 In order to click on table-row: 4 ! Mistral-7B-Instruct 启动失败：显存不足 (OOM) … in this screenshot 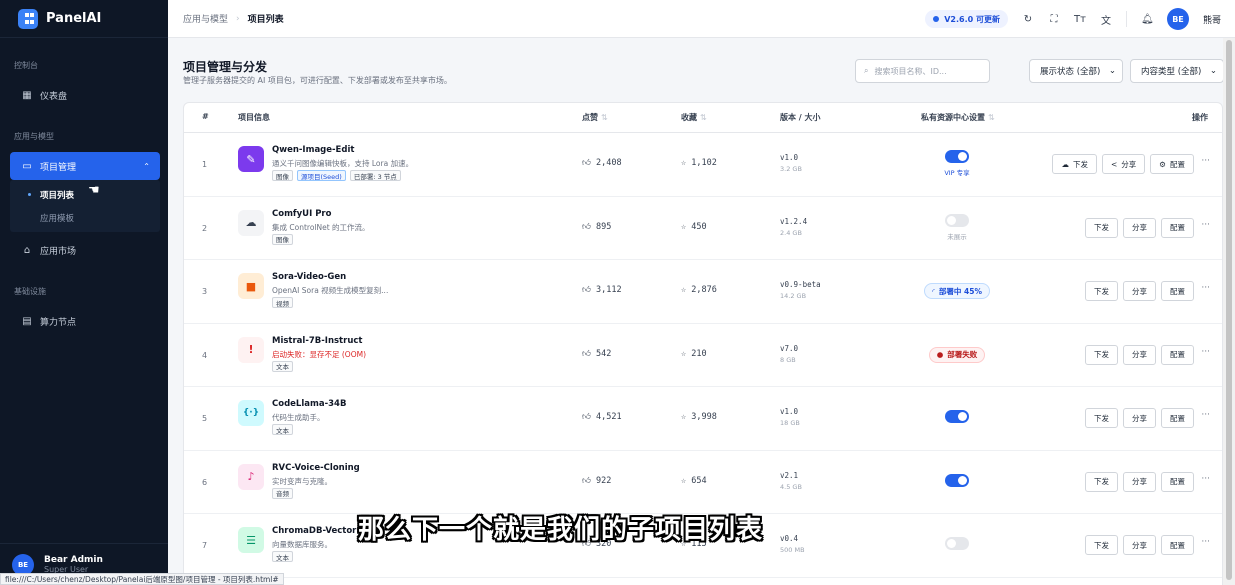, I will do `click(703, 355)`.